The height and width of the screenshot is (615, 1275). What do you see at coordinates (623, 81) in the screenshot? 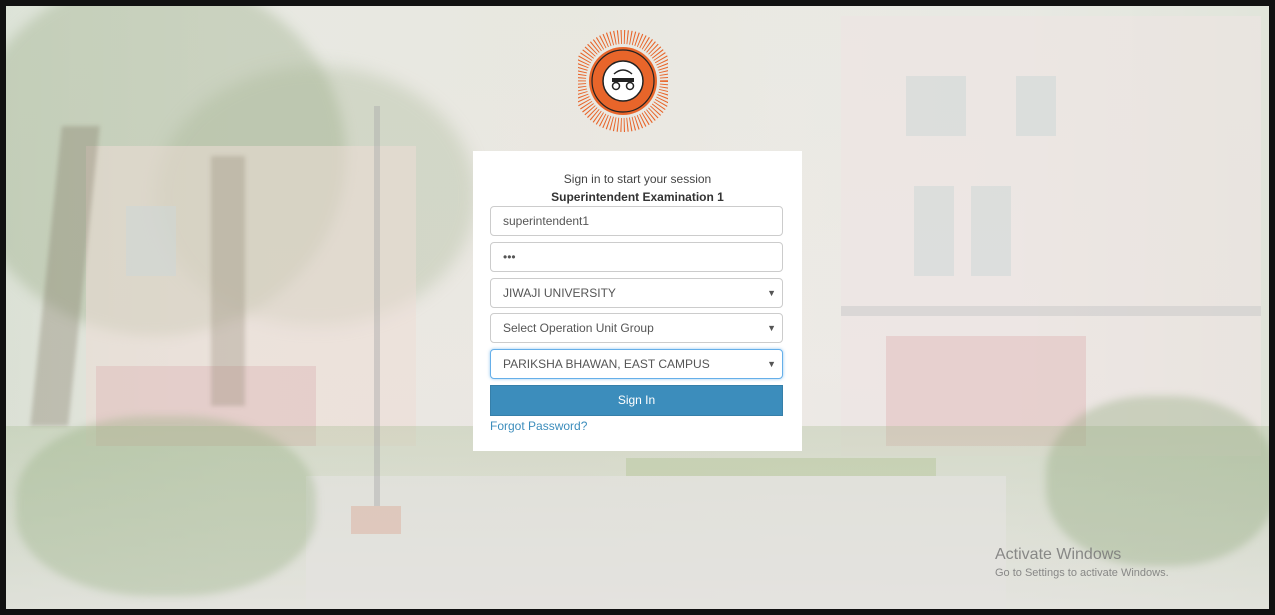
I see `university-logo` at bounding box center [623, 81].